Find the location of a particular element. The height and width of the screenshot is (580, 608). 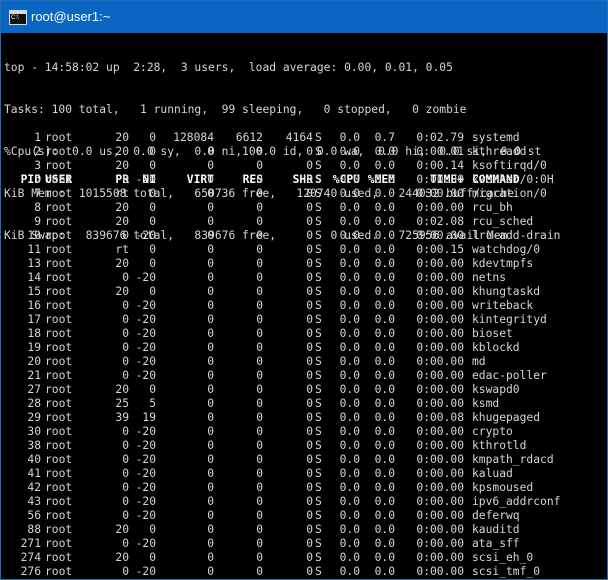

table-row: 43 root 0 -20 0 0 0 S 0.0 0.0 0:00.00 ipv6_addrconf is located at coordinates (304, 502).